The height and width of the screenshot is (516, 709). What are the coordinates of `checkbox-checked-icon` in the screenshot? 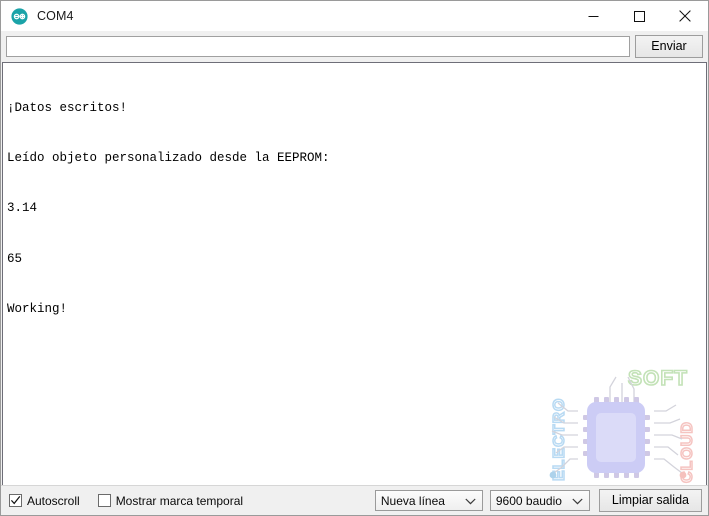 It's located at (15, 500).